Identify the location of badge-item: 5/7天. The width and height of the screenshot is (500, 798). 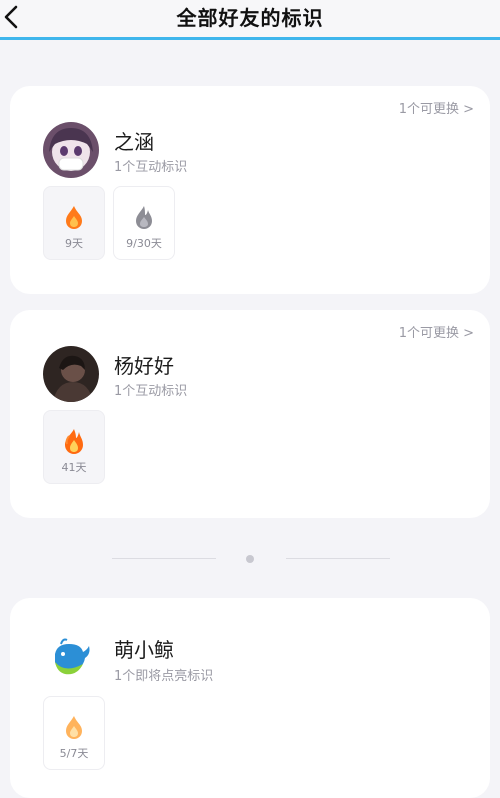
(74, 733).